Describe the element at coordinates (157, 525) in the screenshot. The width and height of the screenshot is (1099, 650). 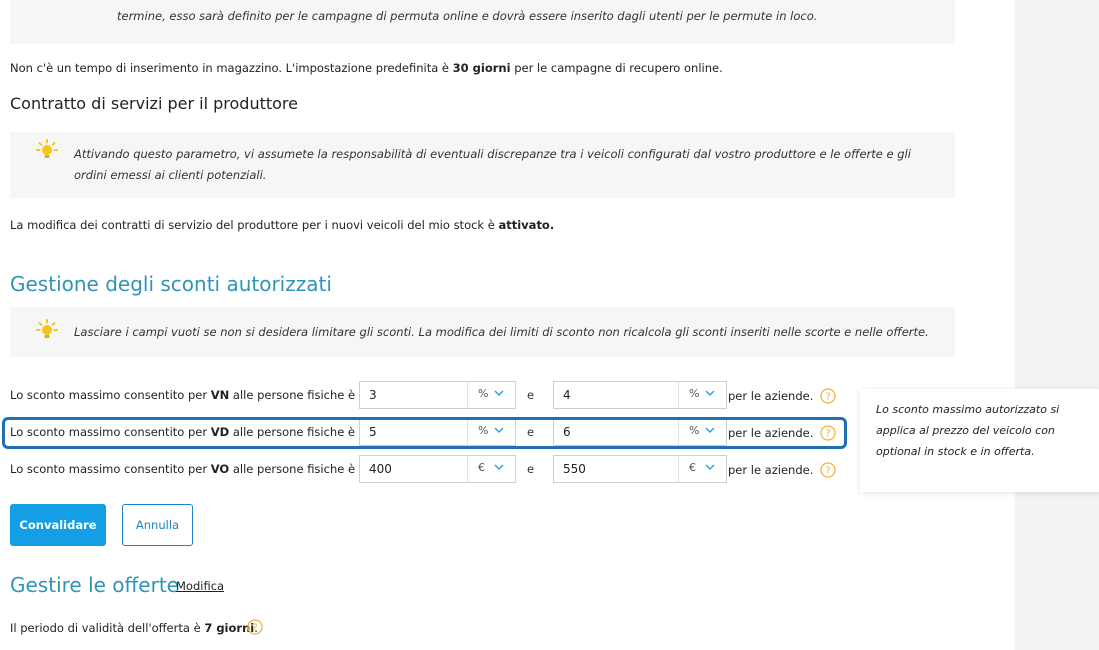
I see `cancel-button: Annulla` at that location.